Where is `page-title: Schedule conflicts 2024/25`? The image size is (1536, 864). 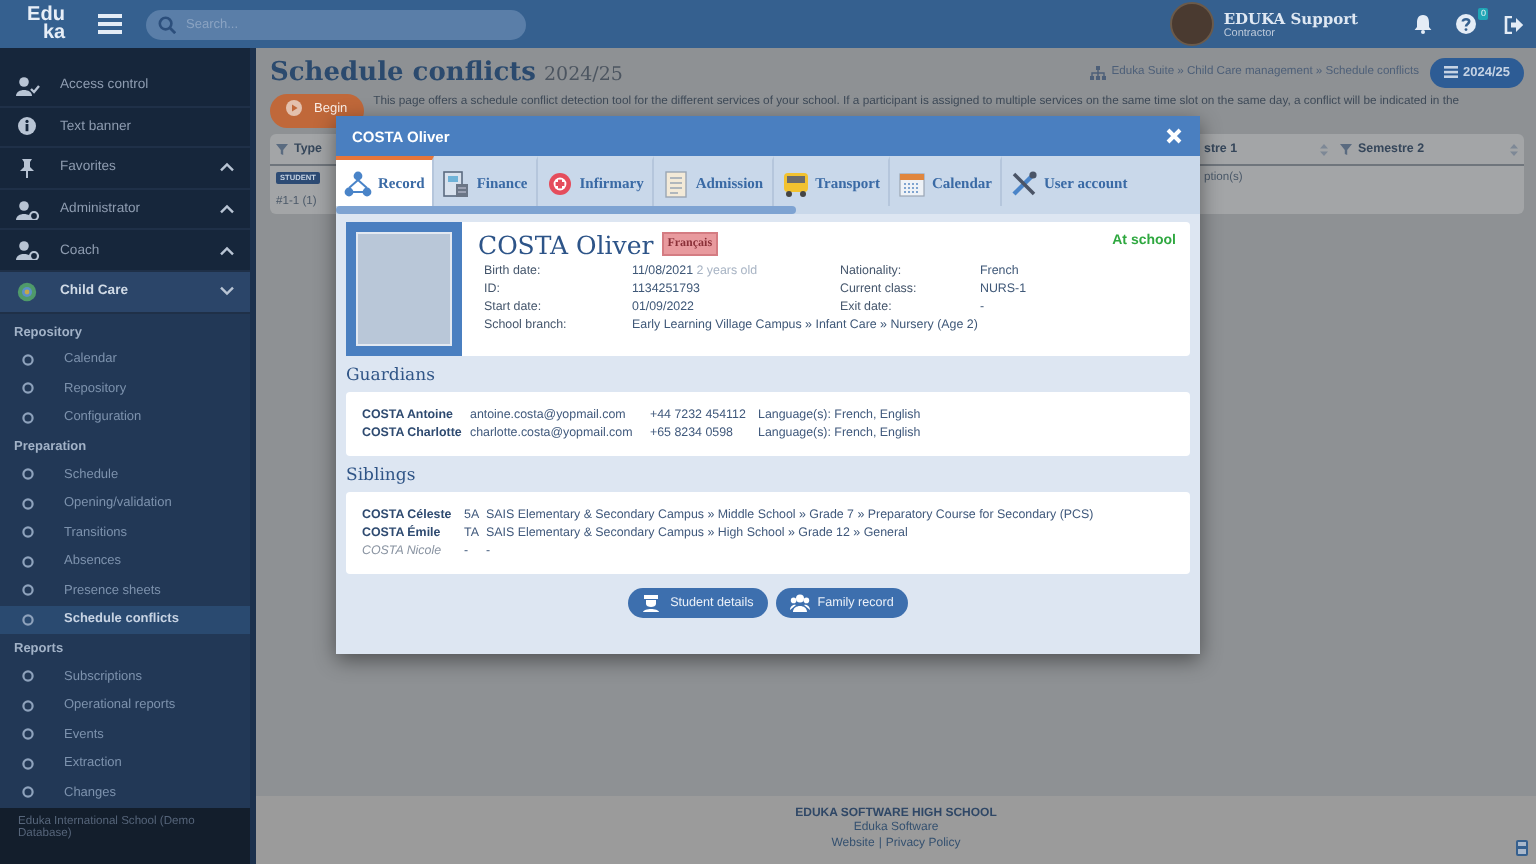
page-title: Schedule conflicts 2024/25 is located at coordinates (446, 72).